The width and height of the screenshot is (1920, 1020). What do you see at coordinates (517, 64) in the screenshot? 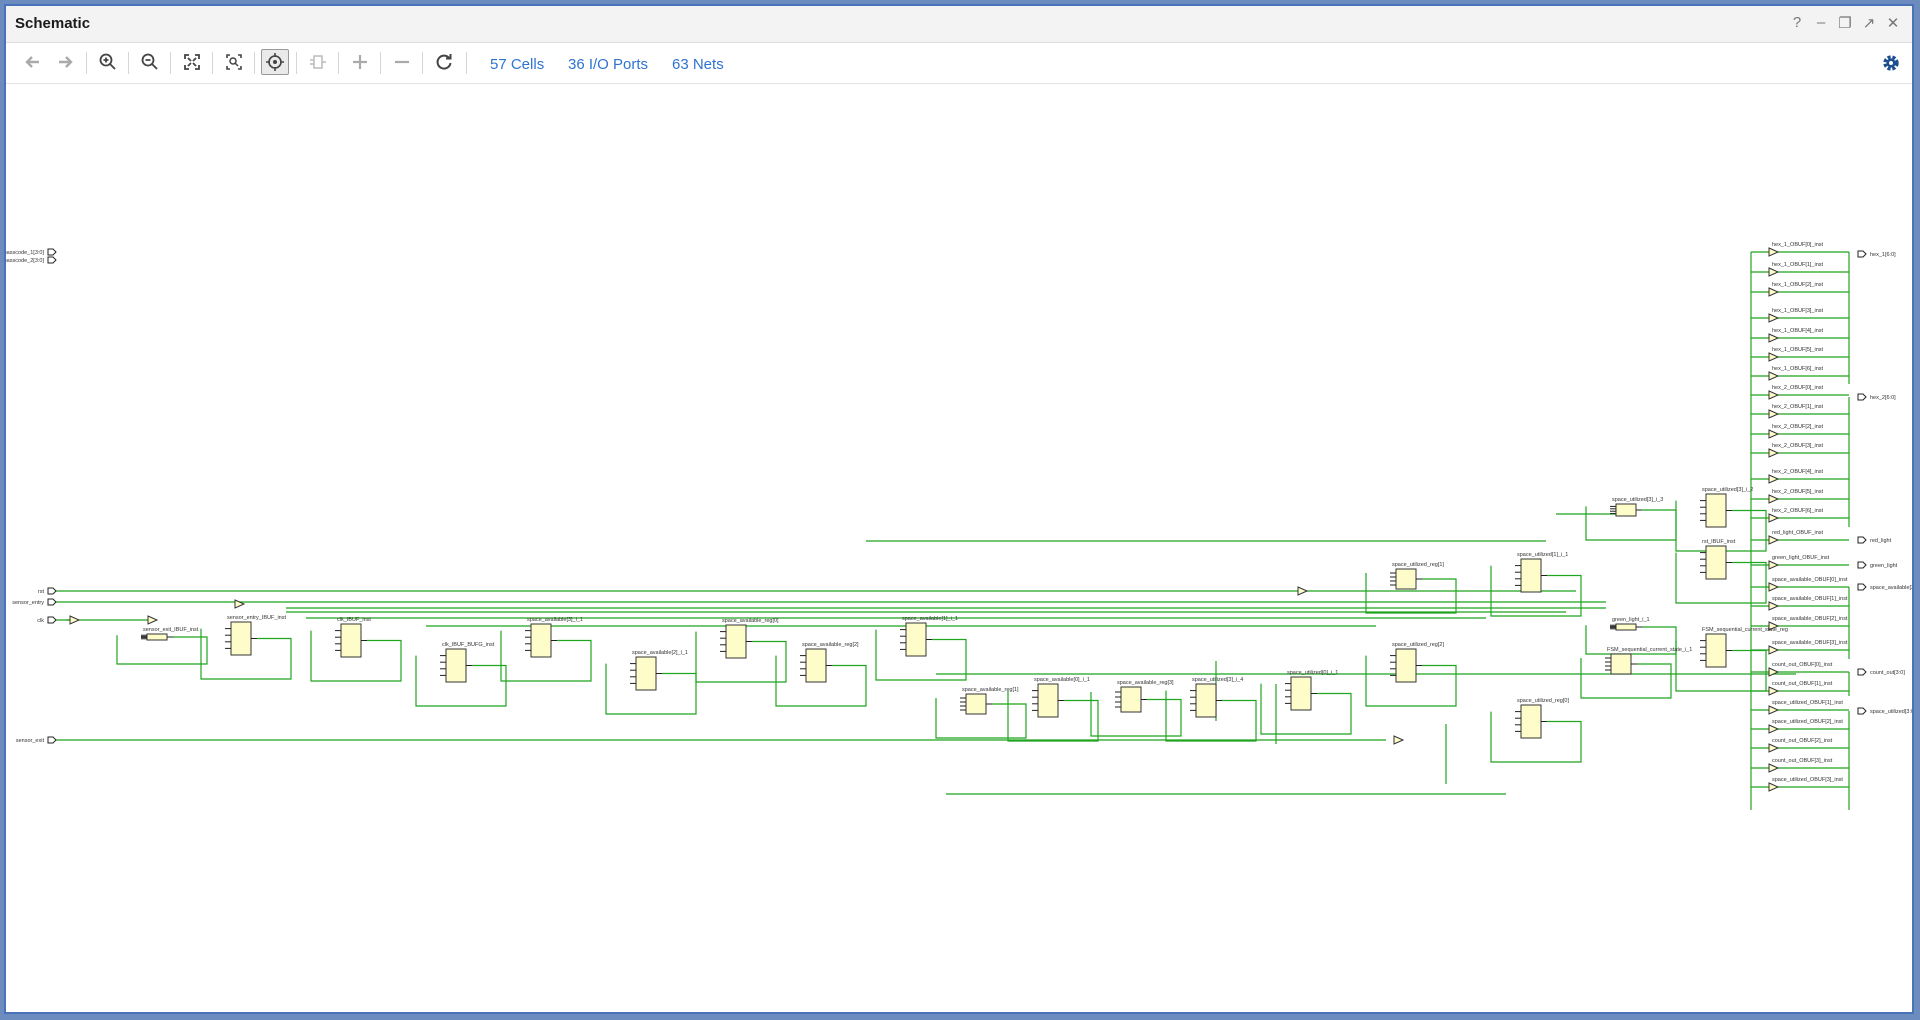
I see `cells-count-link: 57 Cells` at bounding box center [517, 64].